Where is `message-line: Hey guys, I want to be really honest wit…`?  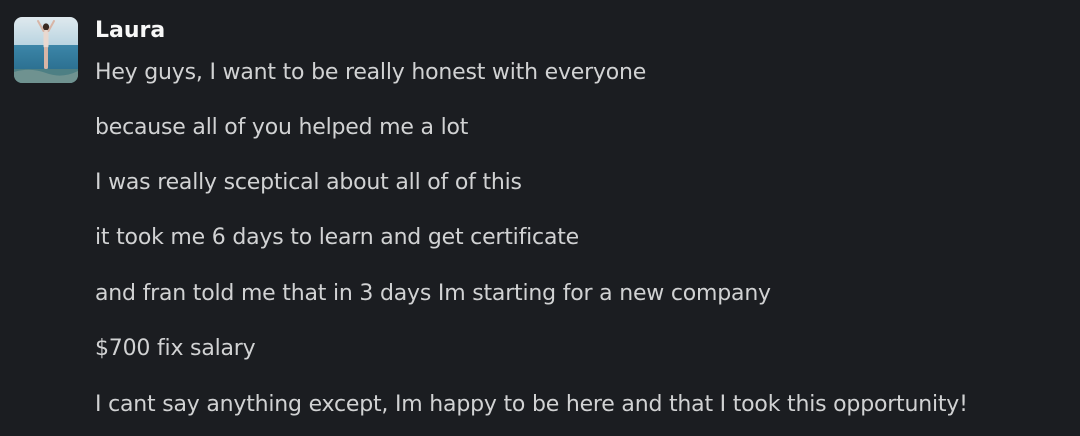
message-line: Hey guys, I want to be really honest wit… is located at coordinates (371, 72).